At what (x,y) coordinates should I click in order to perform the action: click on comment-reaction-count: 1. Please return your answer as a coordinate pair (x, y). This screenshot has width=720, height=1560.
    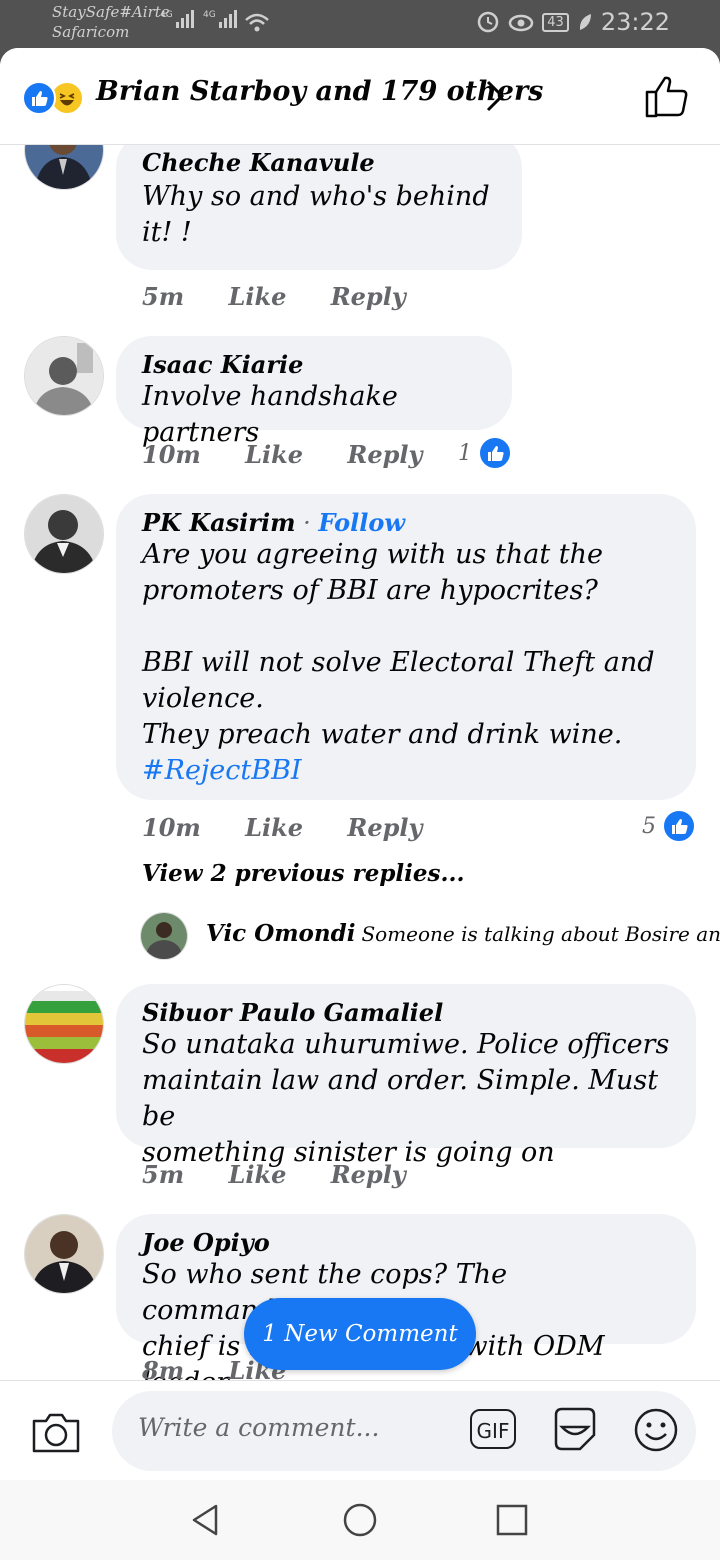
    Looking at the image, I should click on (485, 453).